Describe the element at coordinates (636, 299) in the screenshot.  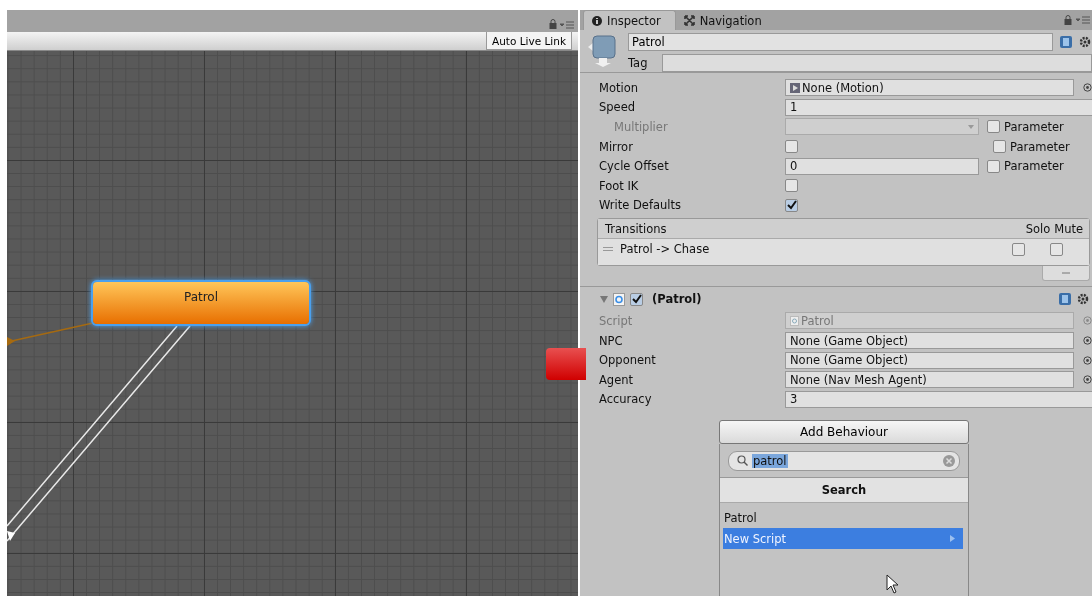
I see `enabled-checkbox` at that location.